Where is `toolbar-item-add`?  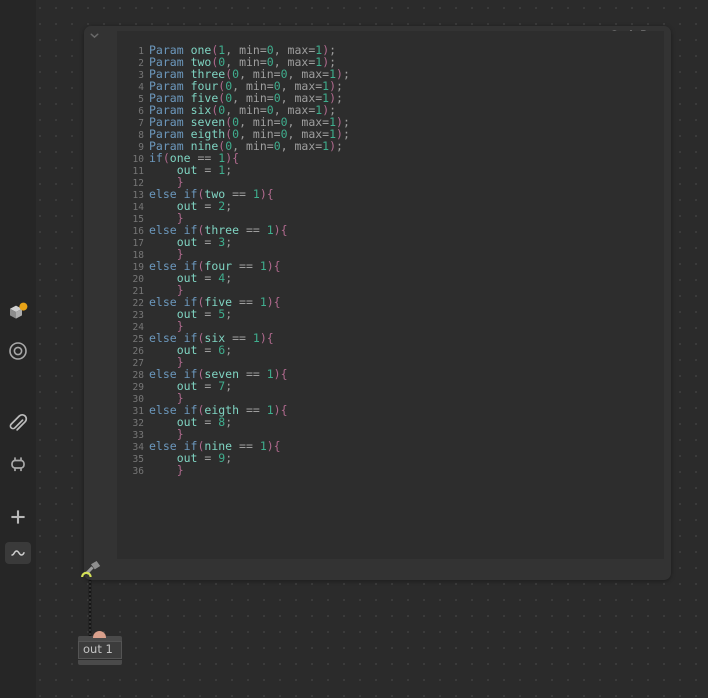 toolbar-item-add is located at coordinates (18, 517).